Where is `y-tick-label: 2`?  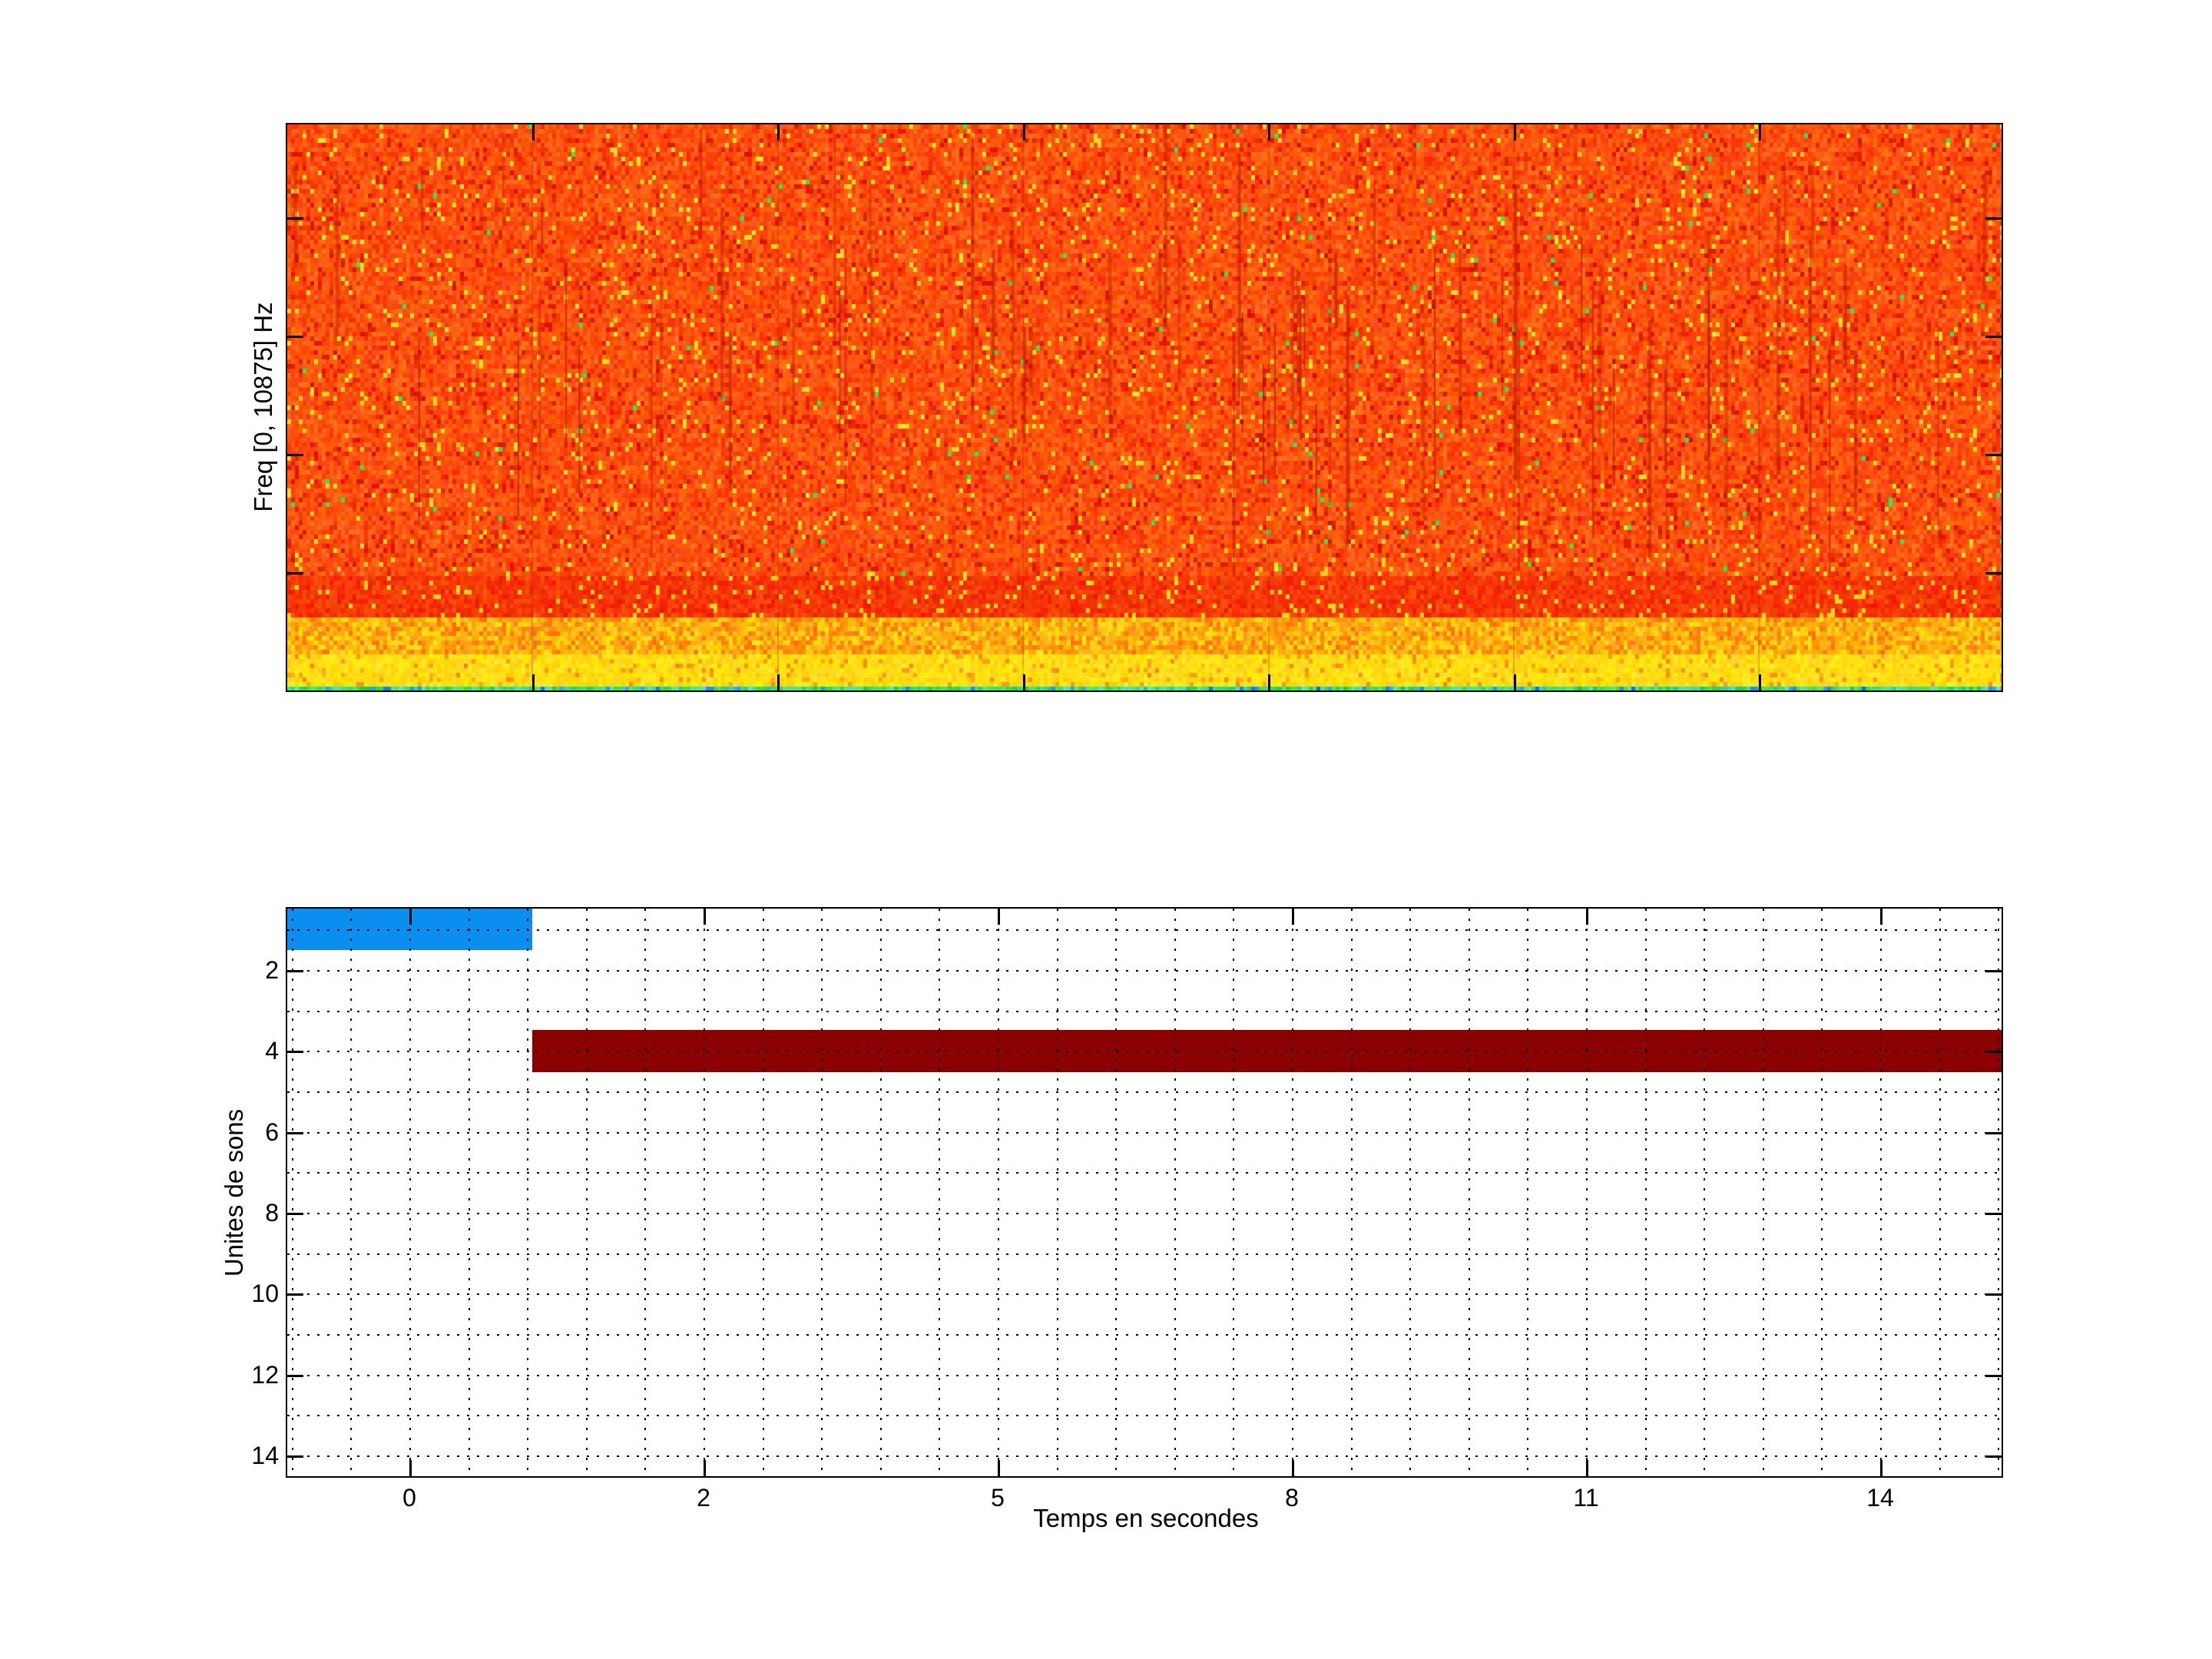 y-tick-label: 2 is located at coordinates (272, 970).